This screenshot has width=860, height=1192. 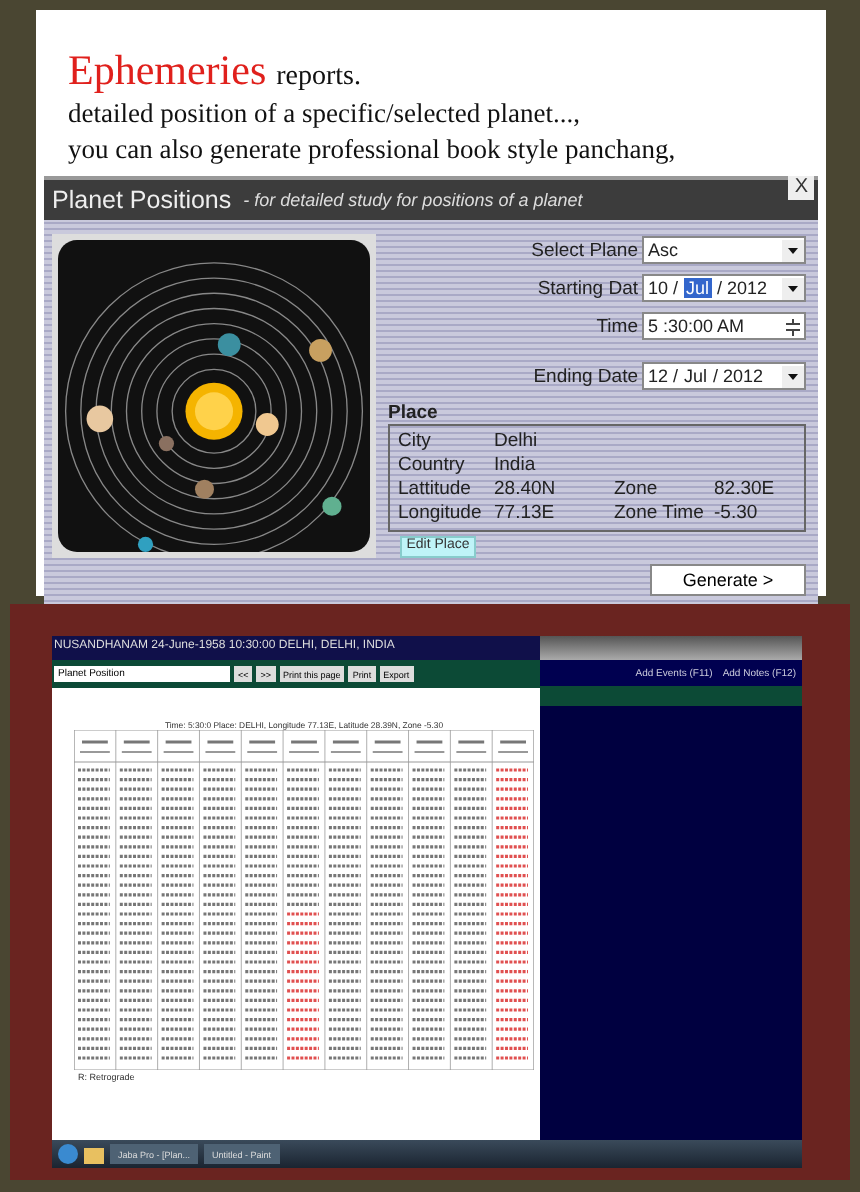 I want to click on dialog-subtitle: - for detailed study for positions of a planet, so click(x=413, y=200).